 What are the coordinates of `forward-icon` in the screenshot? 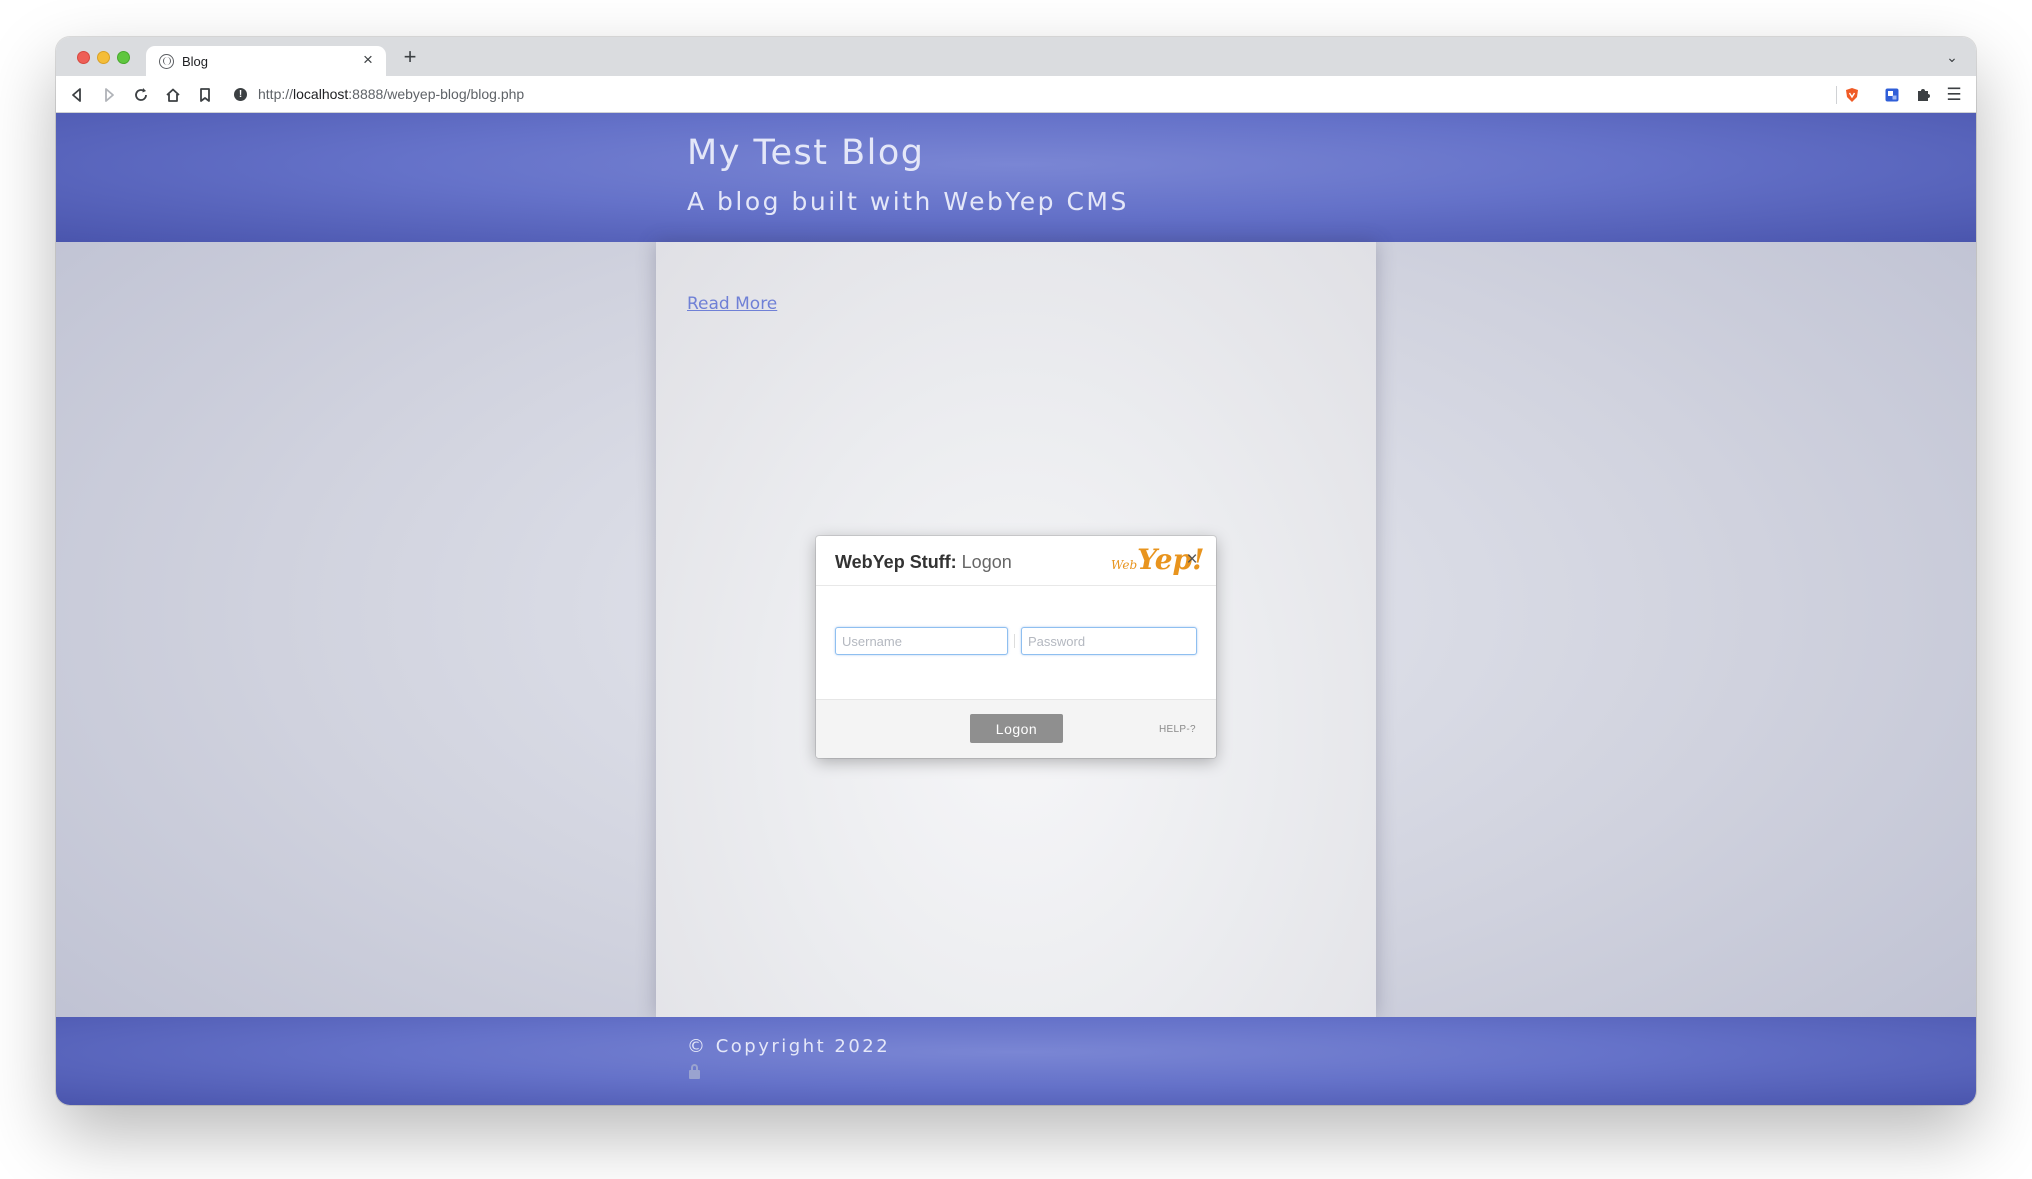 It's located at (109, 95).